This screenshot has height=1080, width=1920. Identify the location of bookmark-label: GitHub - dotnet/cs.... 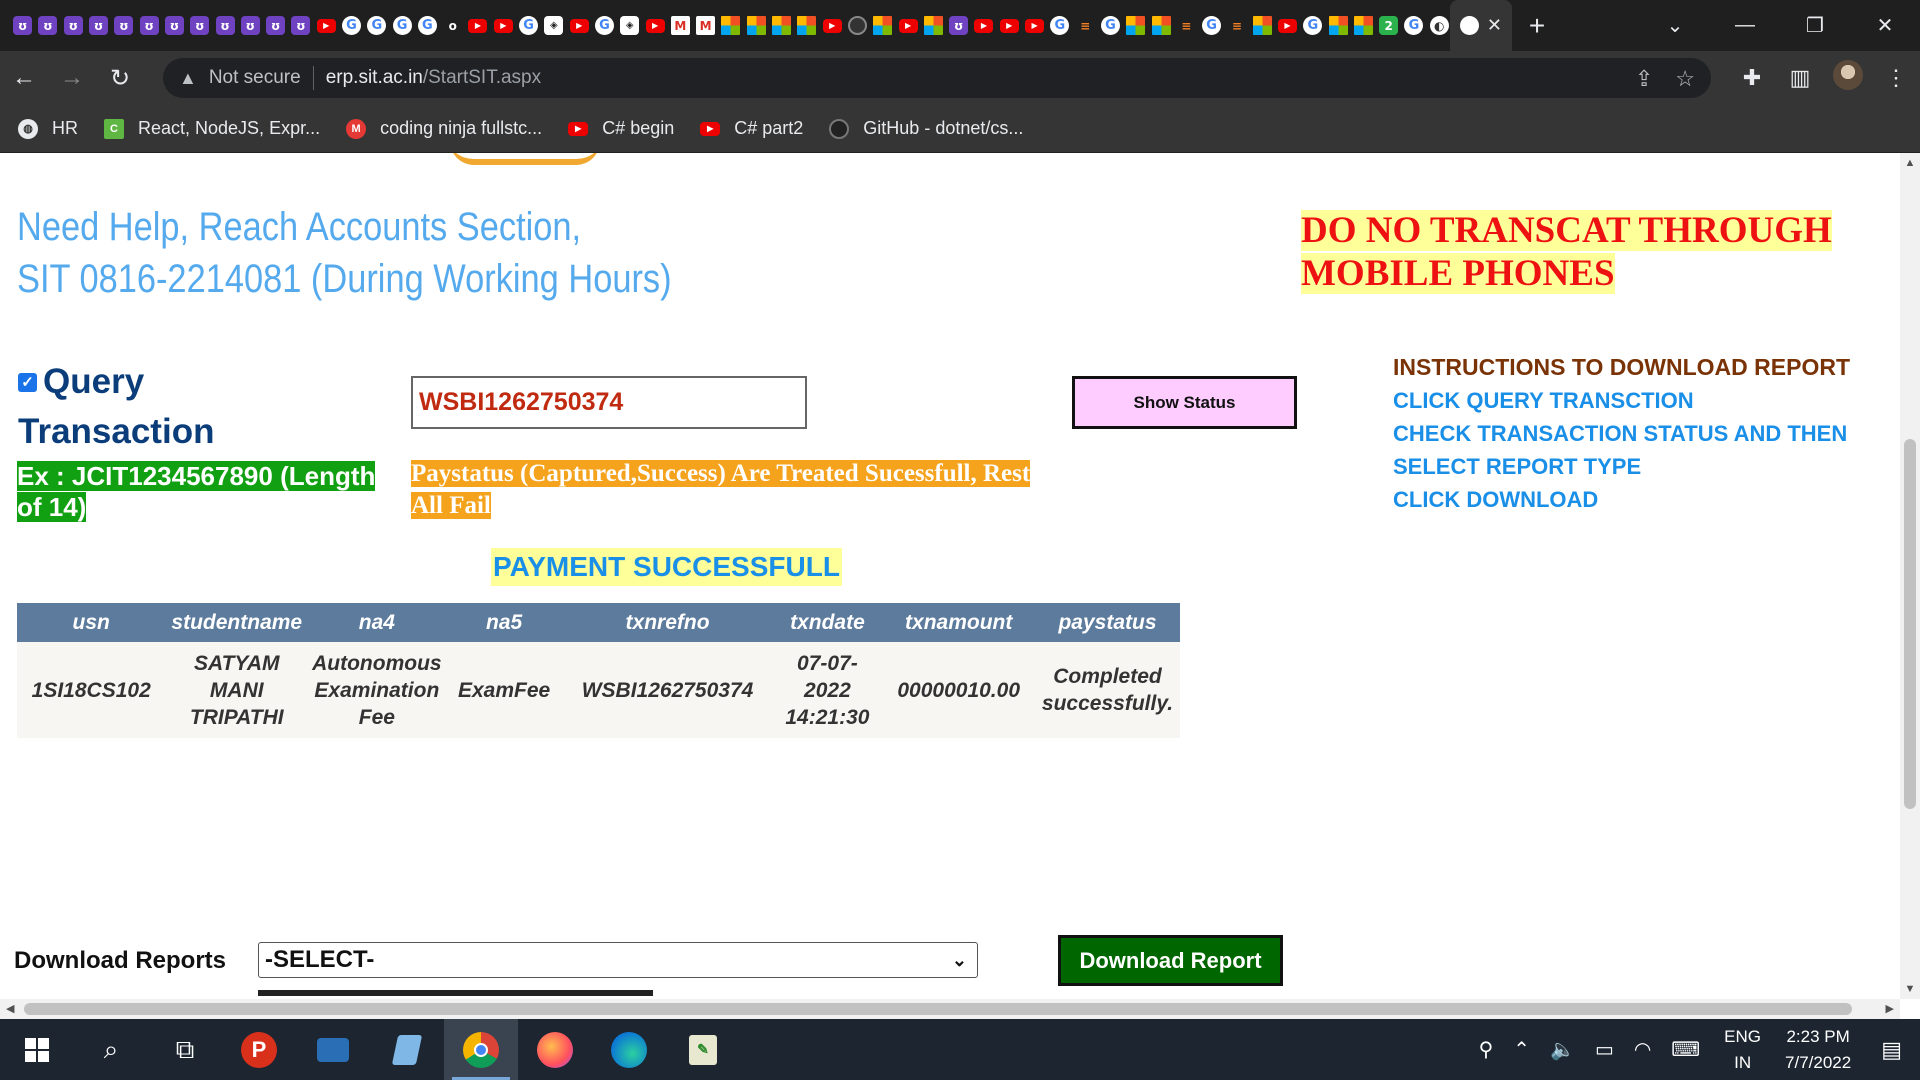
(943, 128).